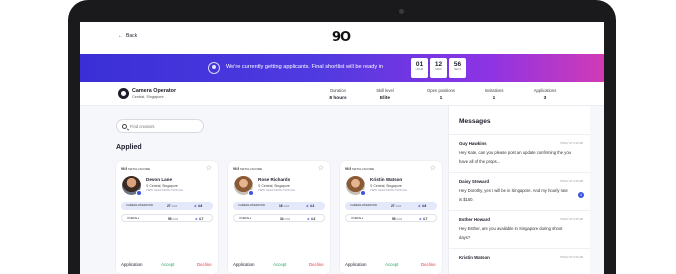 This screenshot has height=274, width=676. I want to click on messages-title: Messages, so click(475, 121).